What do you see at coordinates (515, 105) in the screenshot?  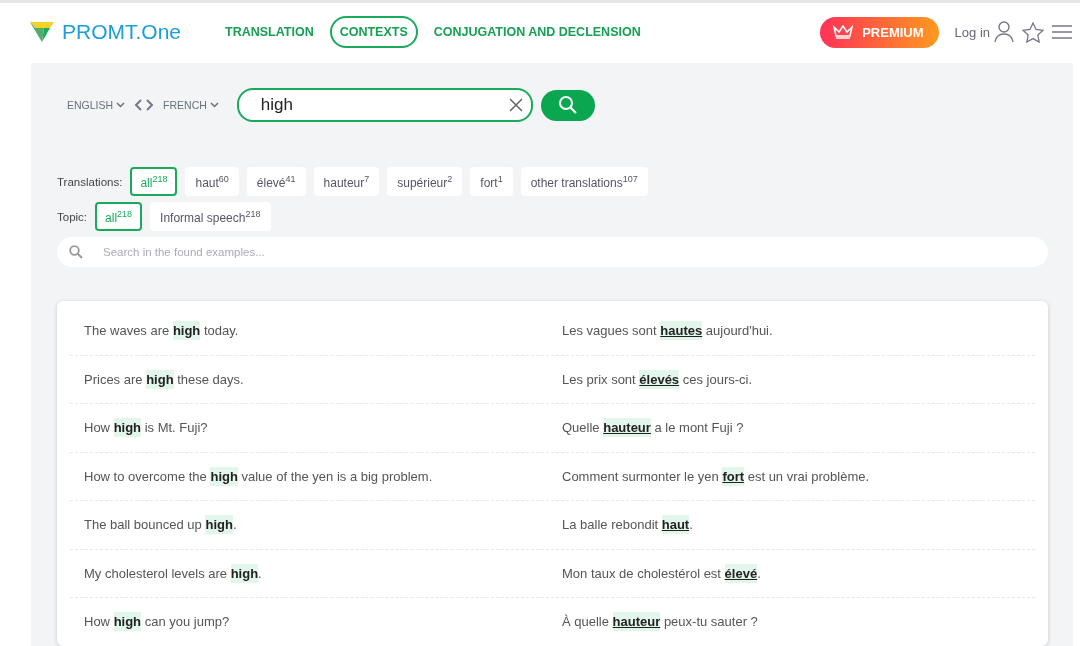 I see `close-icon` at bounding box center [515, 105].